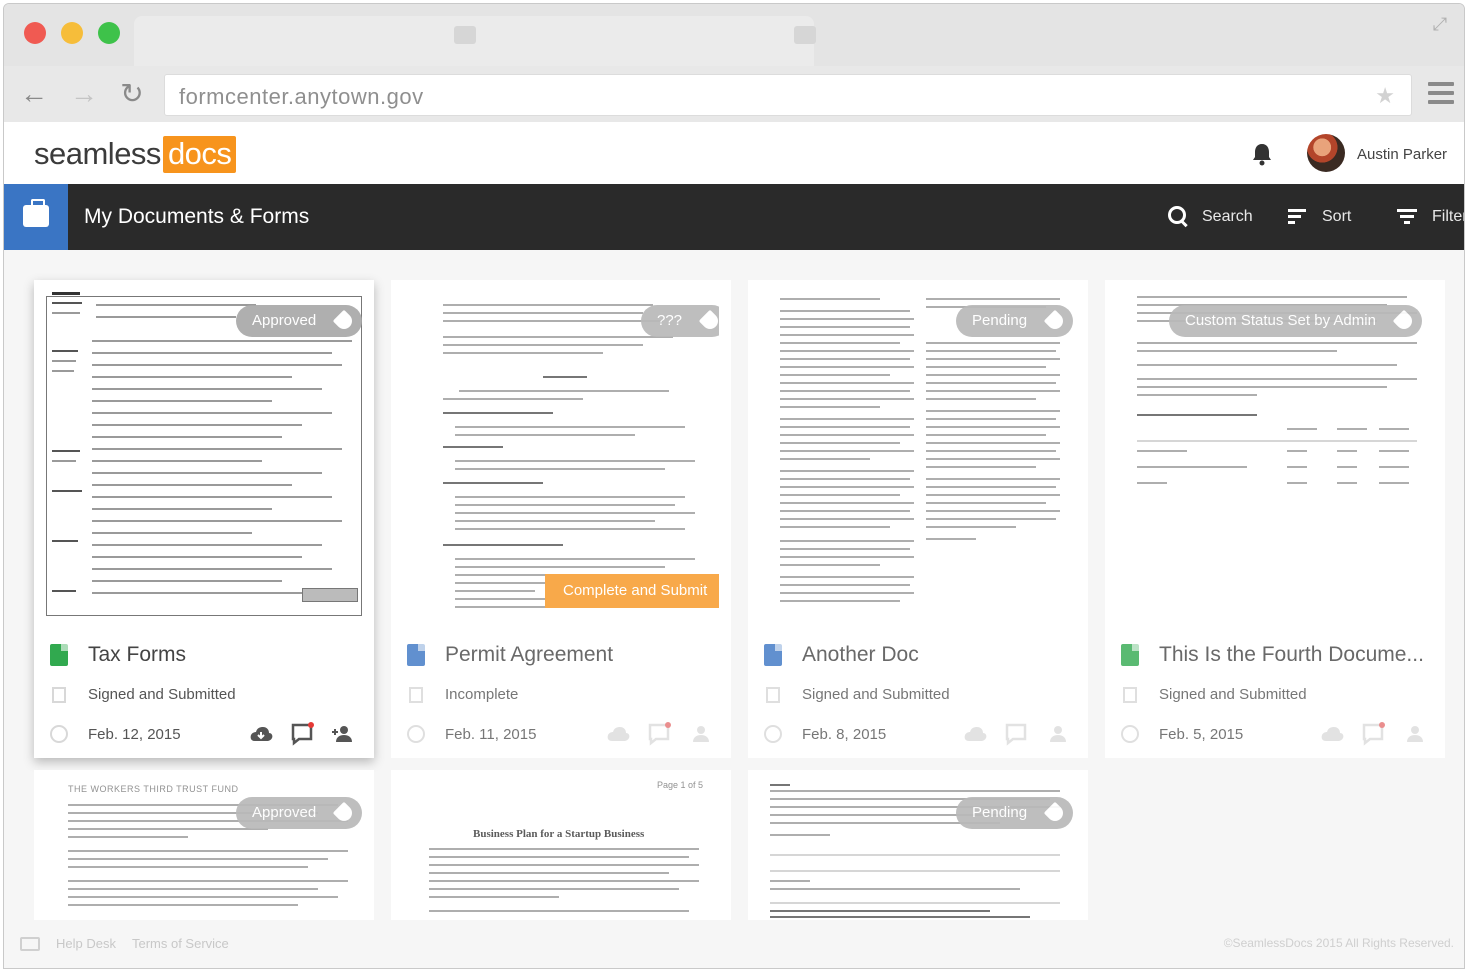 This screenshot has width=1467, height=971. What do you see at coordinates (1430, 217) in the screenshot?
I see `filter-button: Filter` at bounding box center [1430, 217].